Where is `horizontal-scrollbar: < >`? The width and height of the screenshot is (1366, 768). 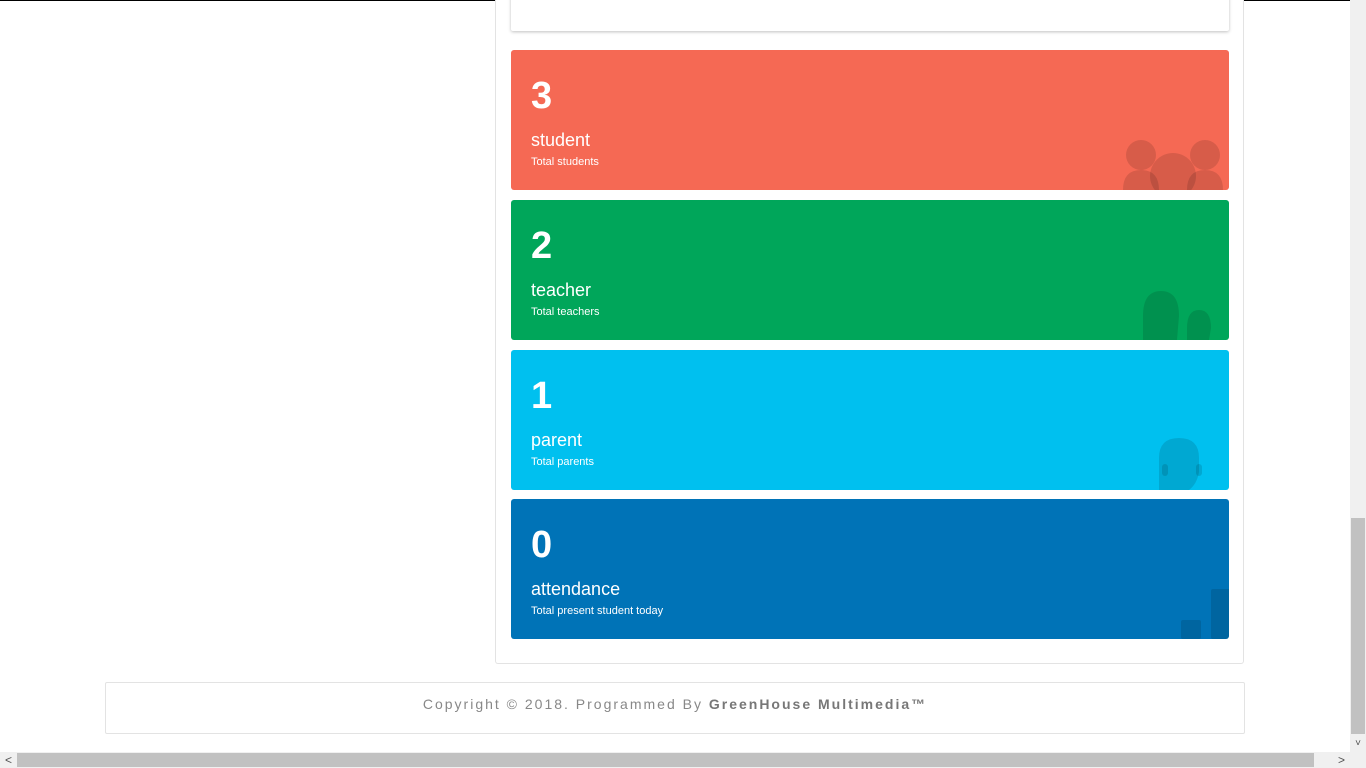
horizontal-scrollbar: < > is located at coordinates (675, 760).